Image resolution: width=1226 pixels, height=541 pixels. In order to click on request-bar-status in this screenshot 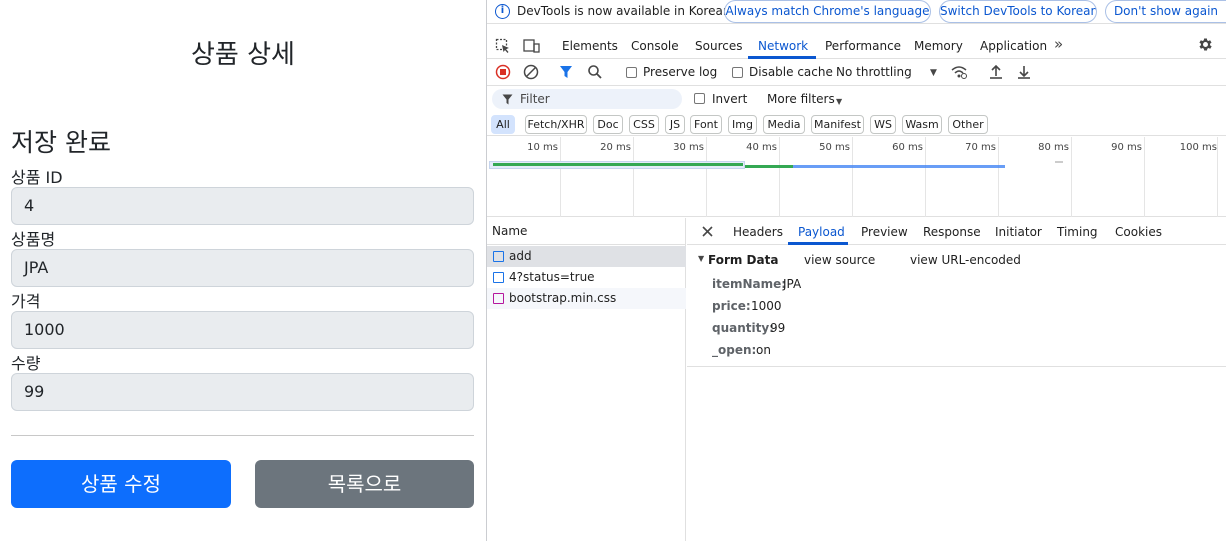, I will do `click(769, 166)`.